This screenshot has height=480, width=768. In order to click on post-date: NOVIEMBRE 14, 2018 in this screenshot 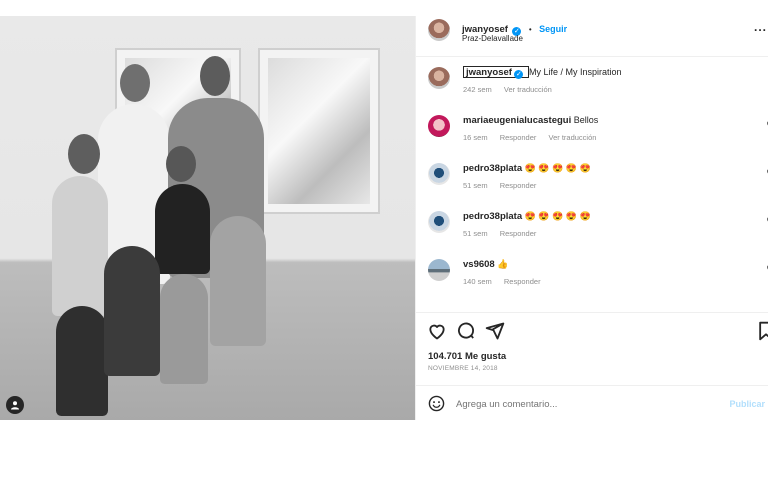, I will do `click(463, 368)`.